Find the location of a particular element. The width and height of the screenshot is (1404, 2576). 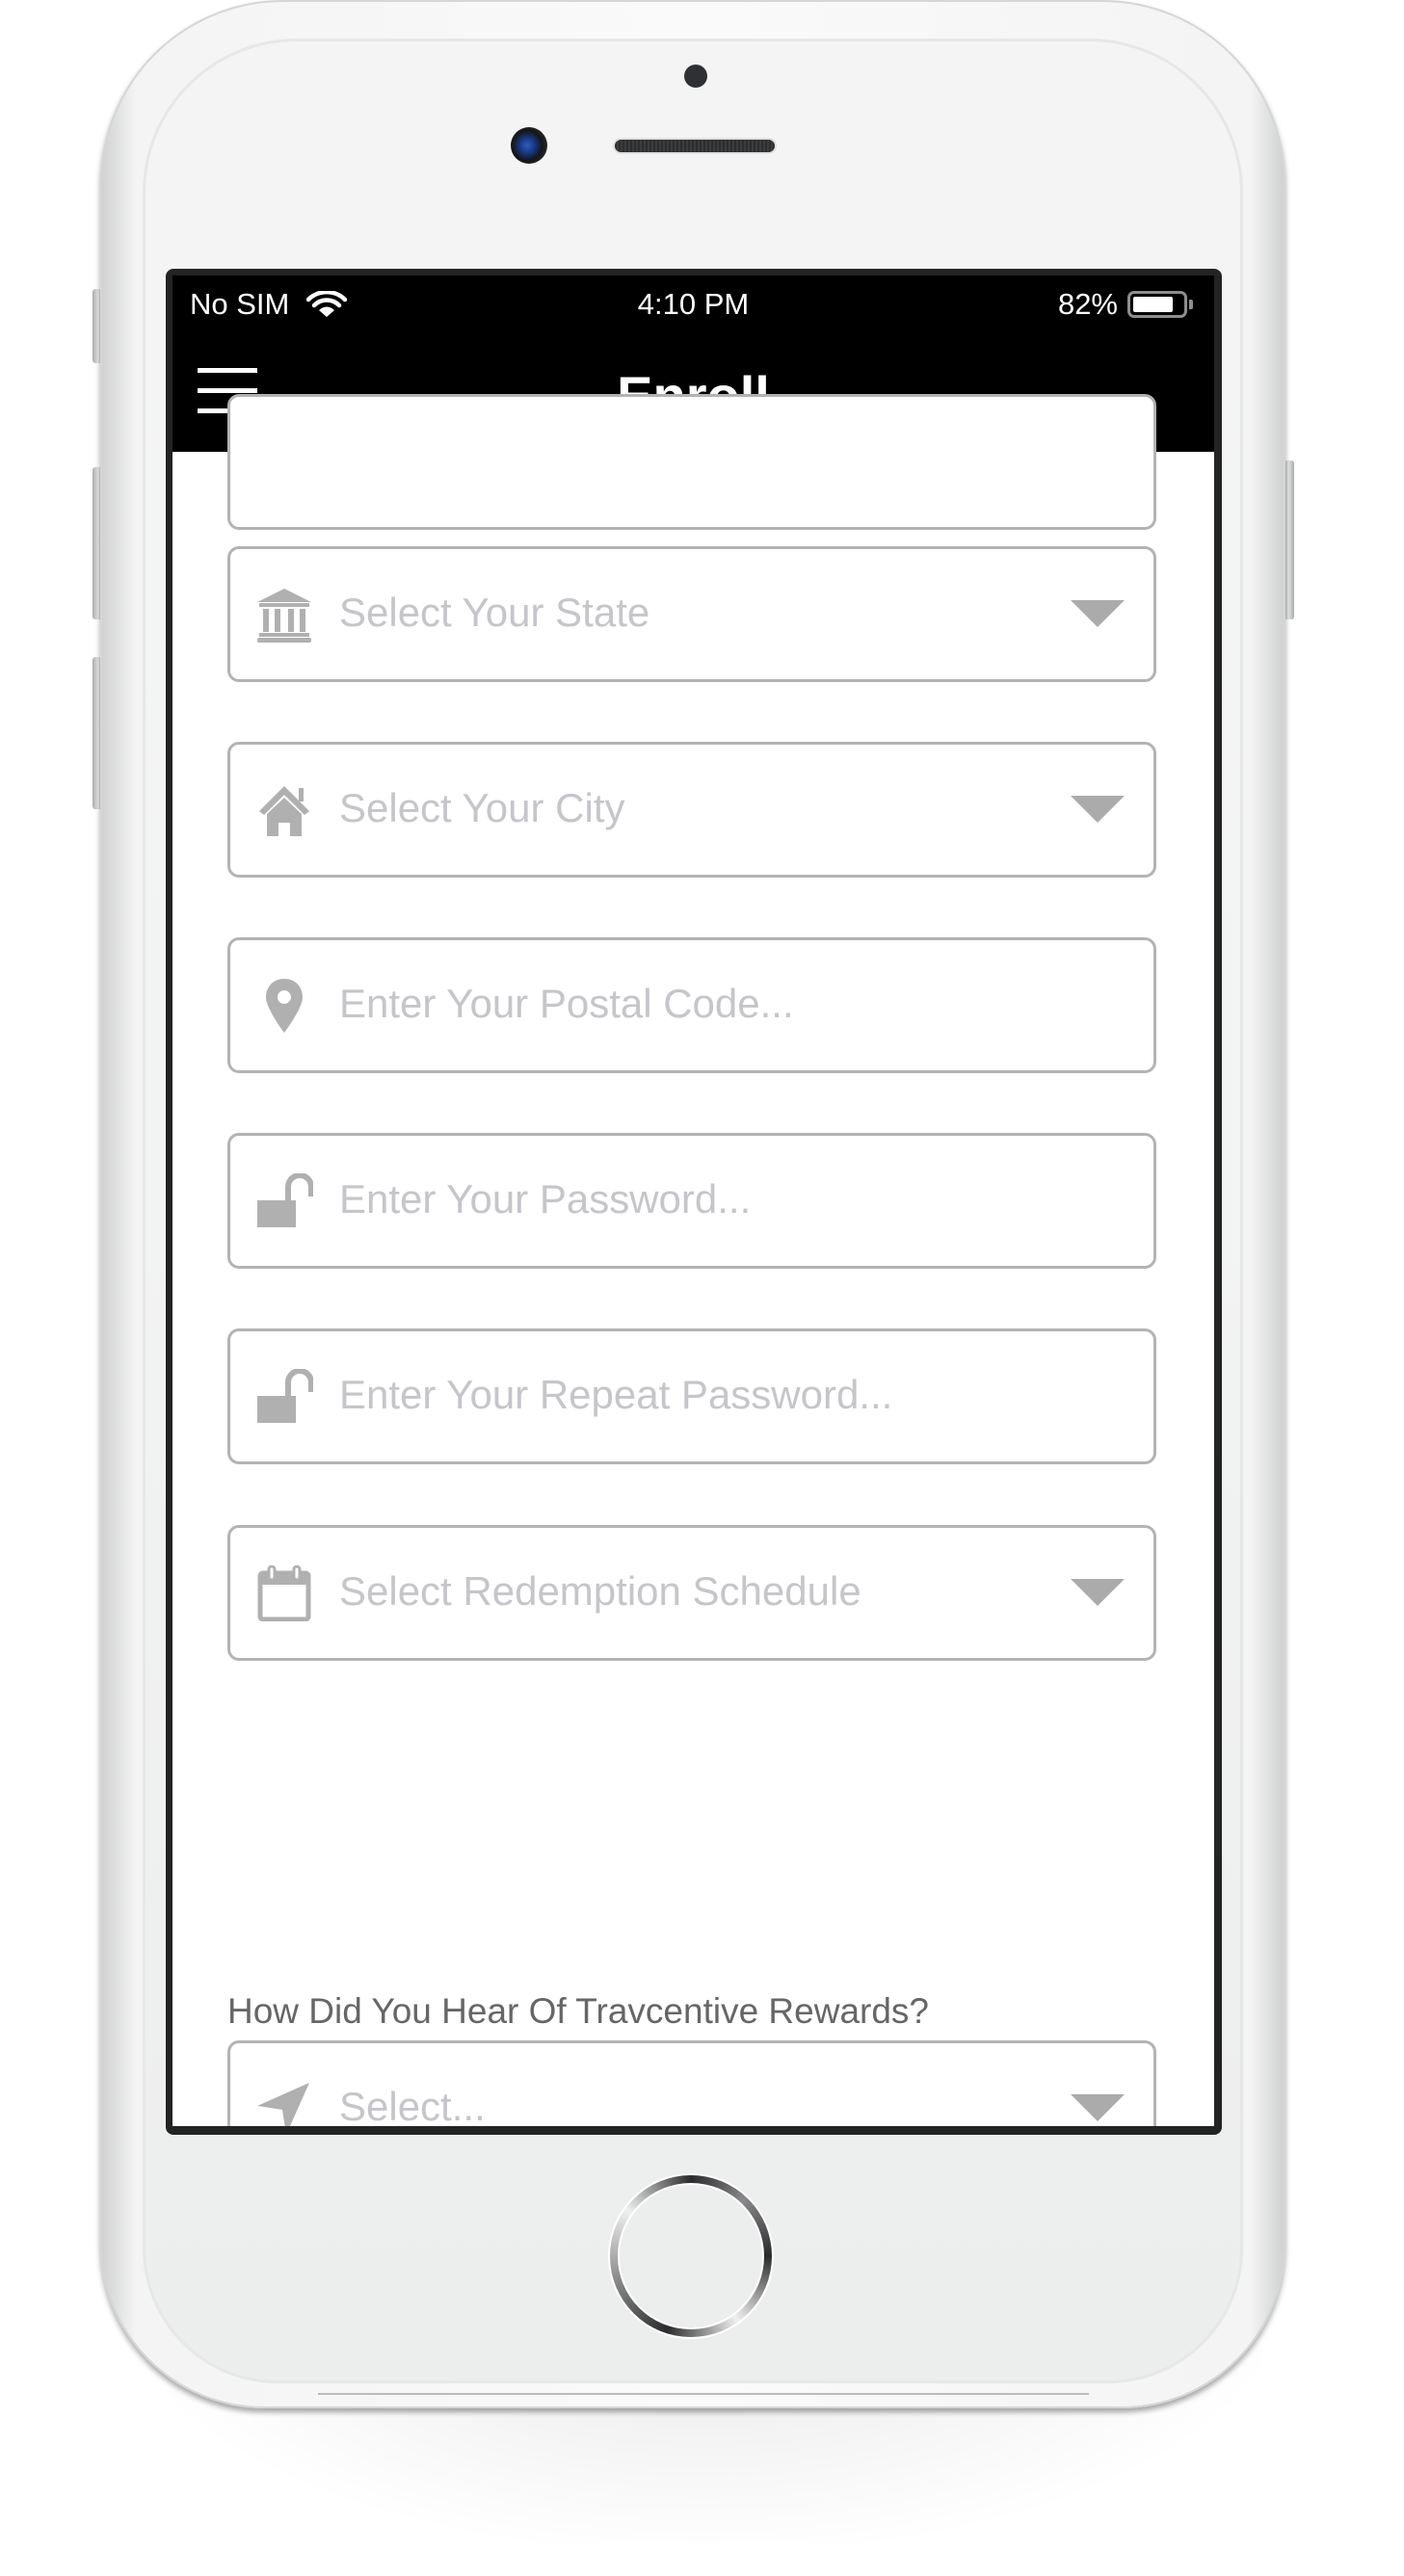

repeat-password-field is located at coordinates (691, 1396).